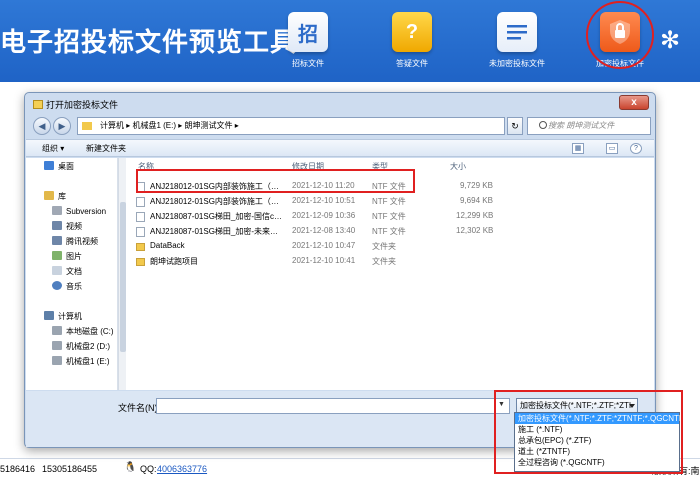 The width and height of the screenshot is (700, 477). I want to click on nav-item-computer: 计算机, so click(63, 317).